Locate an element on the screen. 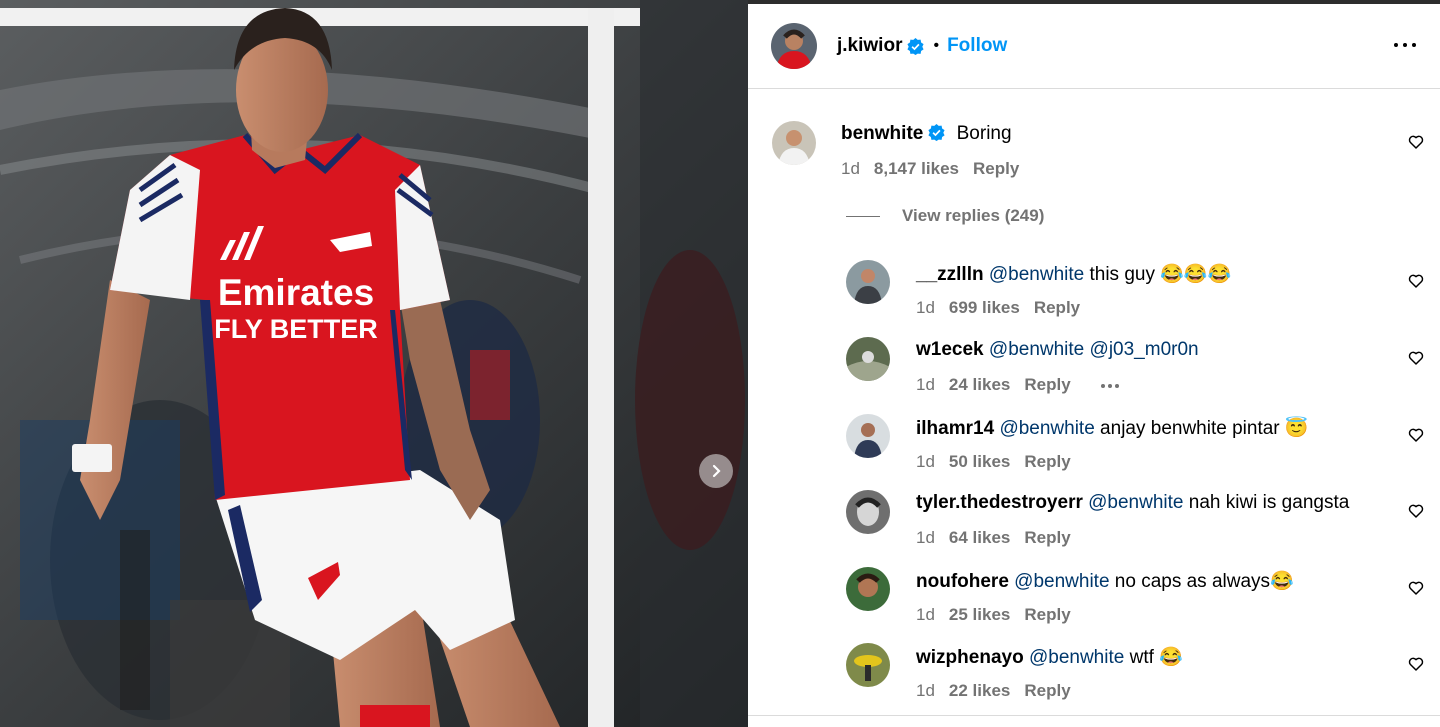  comment-likes: 699 likes is located at coordinates (984, 307).